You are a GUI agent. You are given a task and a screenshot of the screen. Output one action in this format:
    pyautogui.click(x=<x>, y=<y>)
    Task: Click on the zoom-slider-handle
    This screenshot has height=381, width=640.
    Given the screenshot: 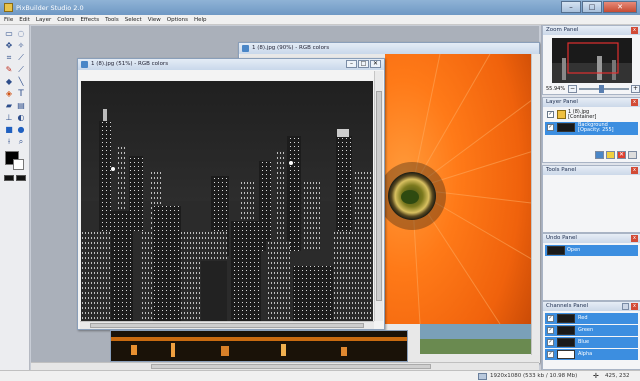 What is the action you would take?
    pyautogui.click(x=601, y=89)
    